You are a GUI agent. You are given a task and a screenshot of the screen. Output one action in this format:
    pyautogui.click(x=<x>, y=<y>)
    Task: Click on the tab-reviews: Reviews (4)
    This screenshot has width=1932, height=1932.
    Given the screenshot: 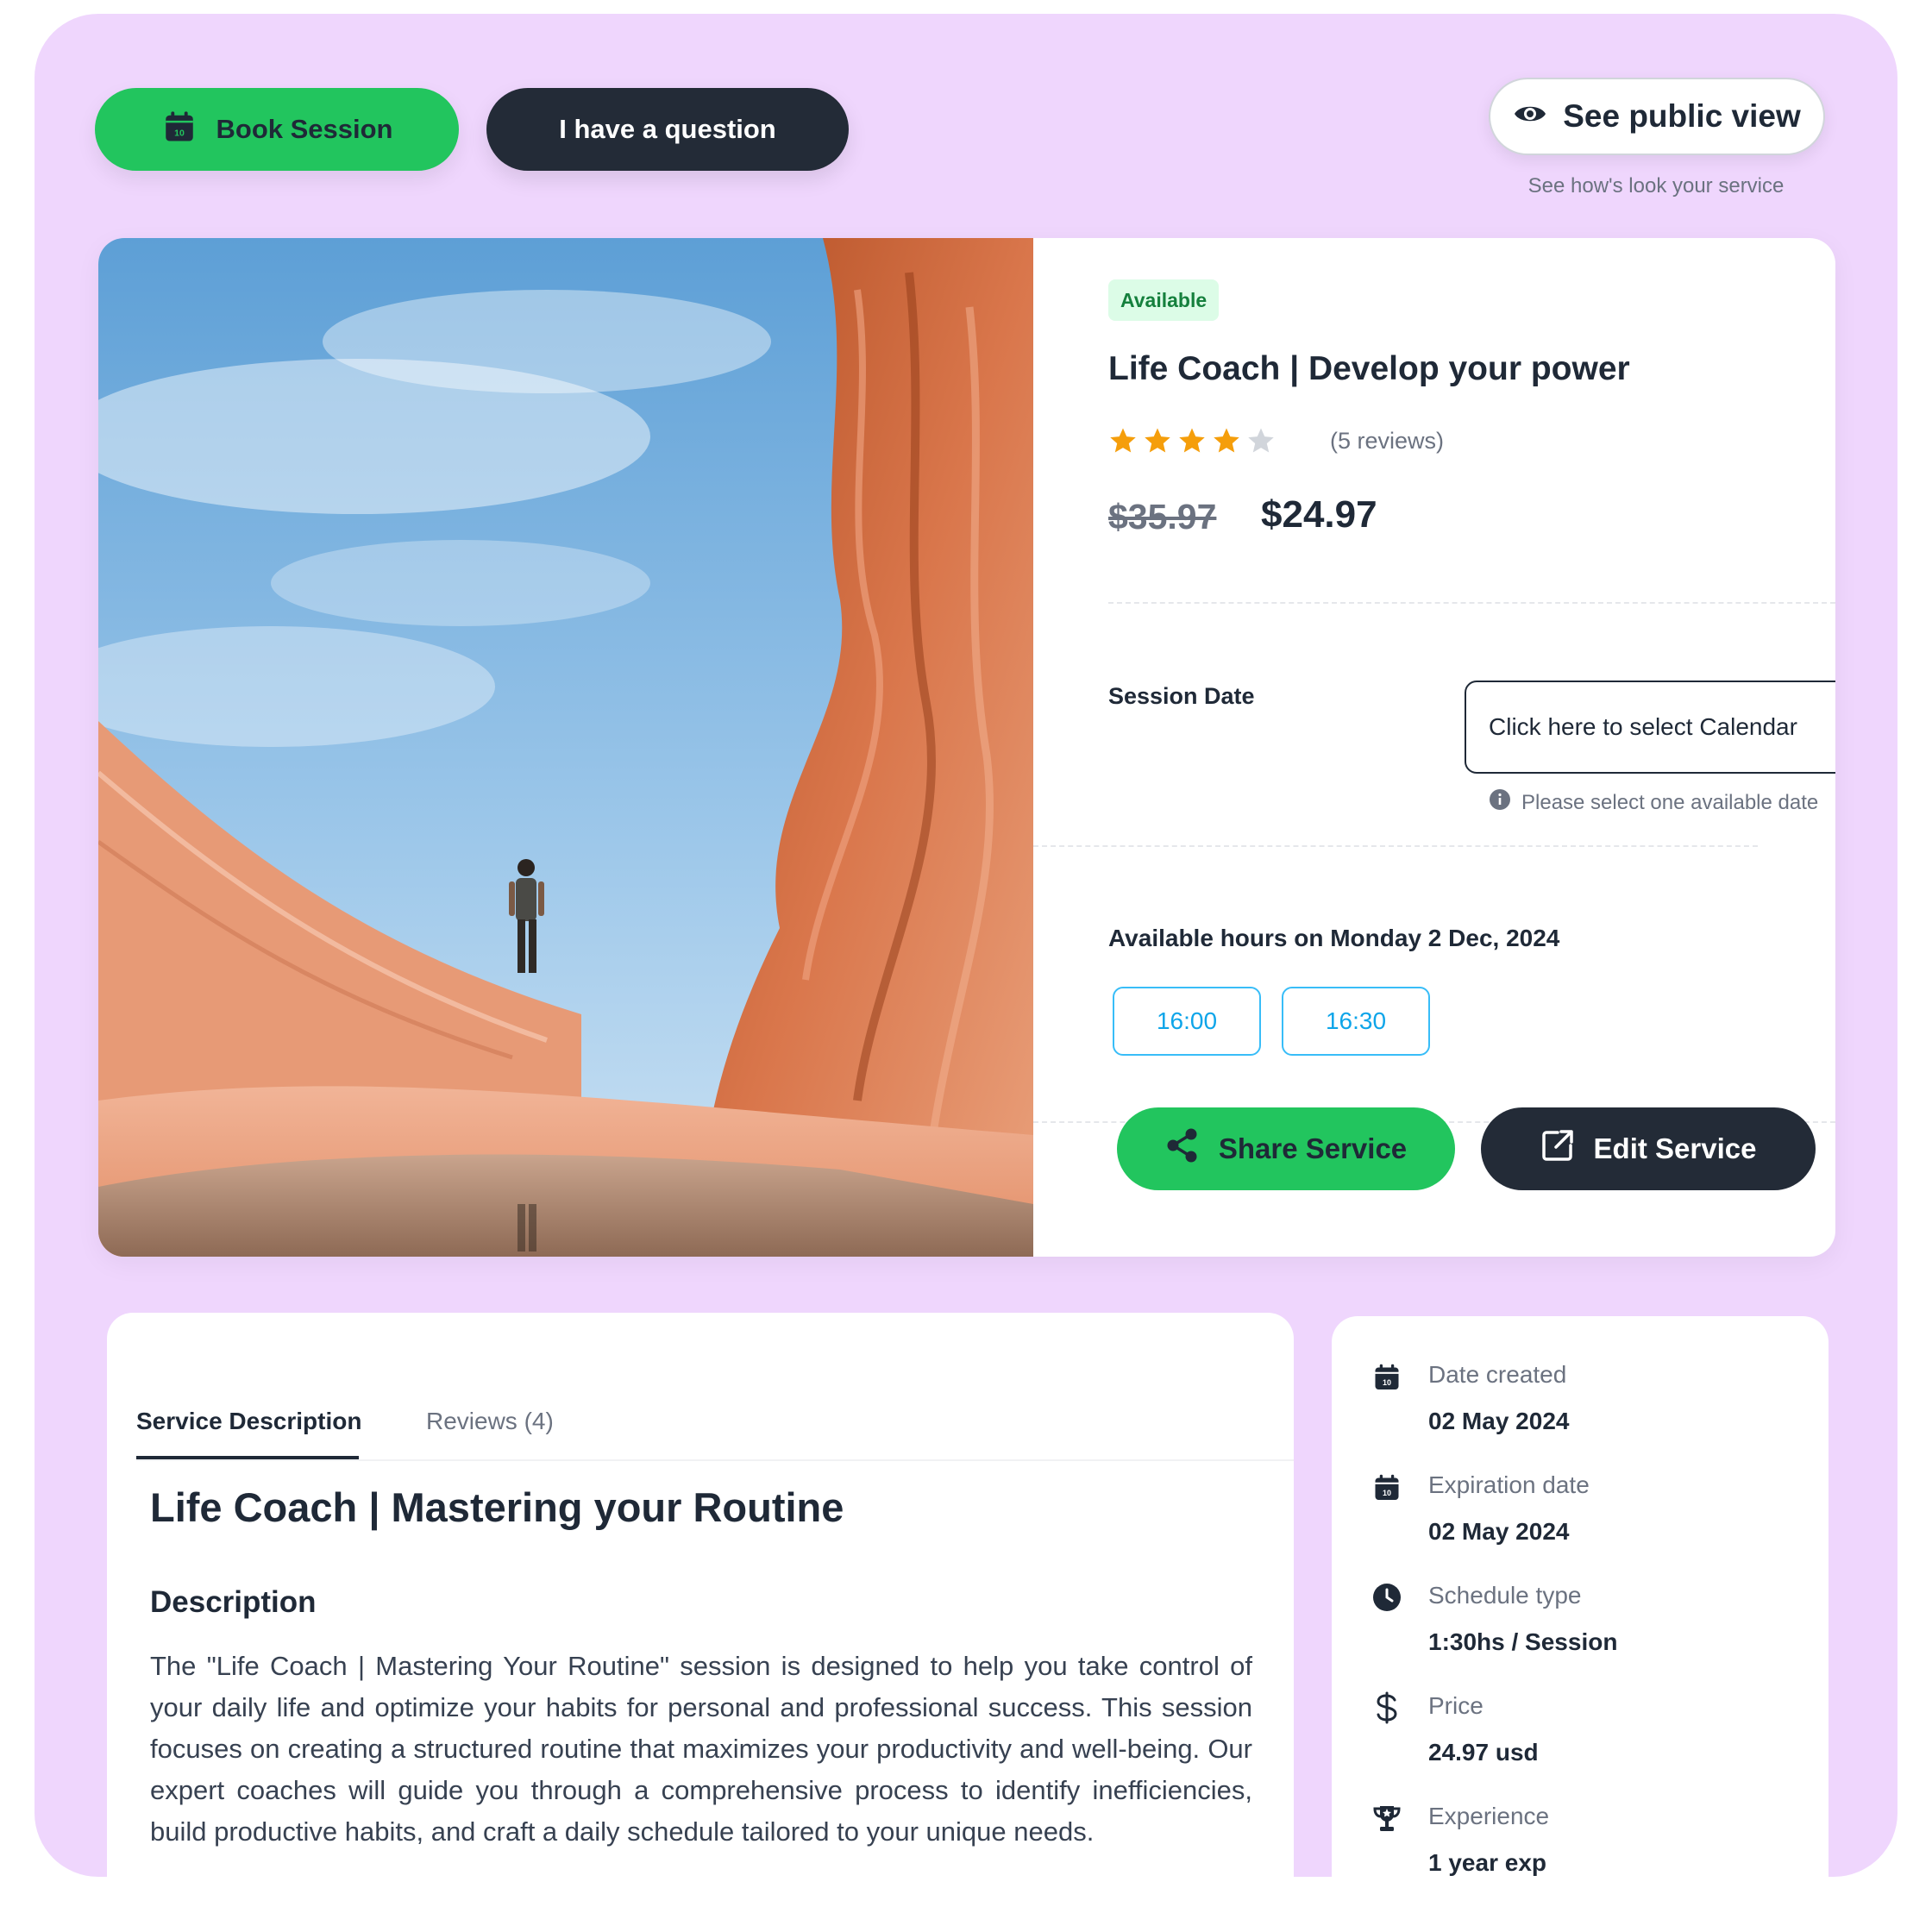 What is the action you would take?
    pyautogui.click(x=490, y=1421)
    